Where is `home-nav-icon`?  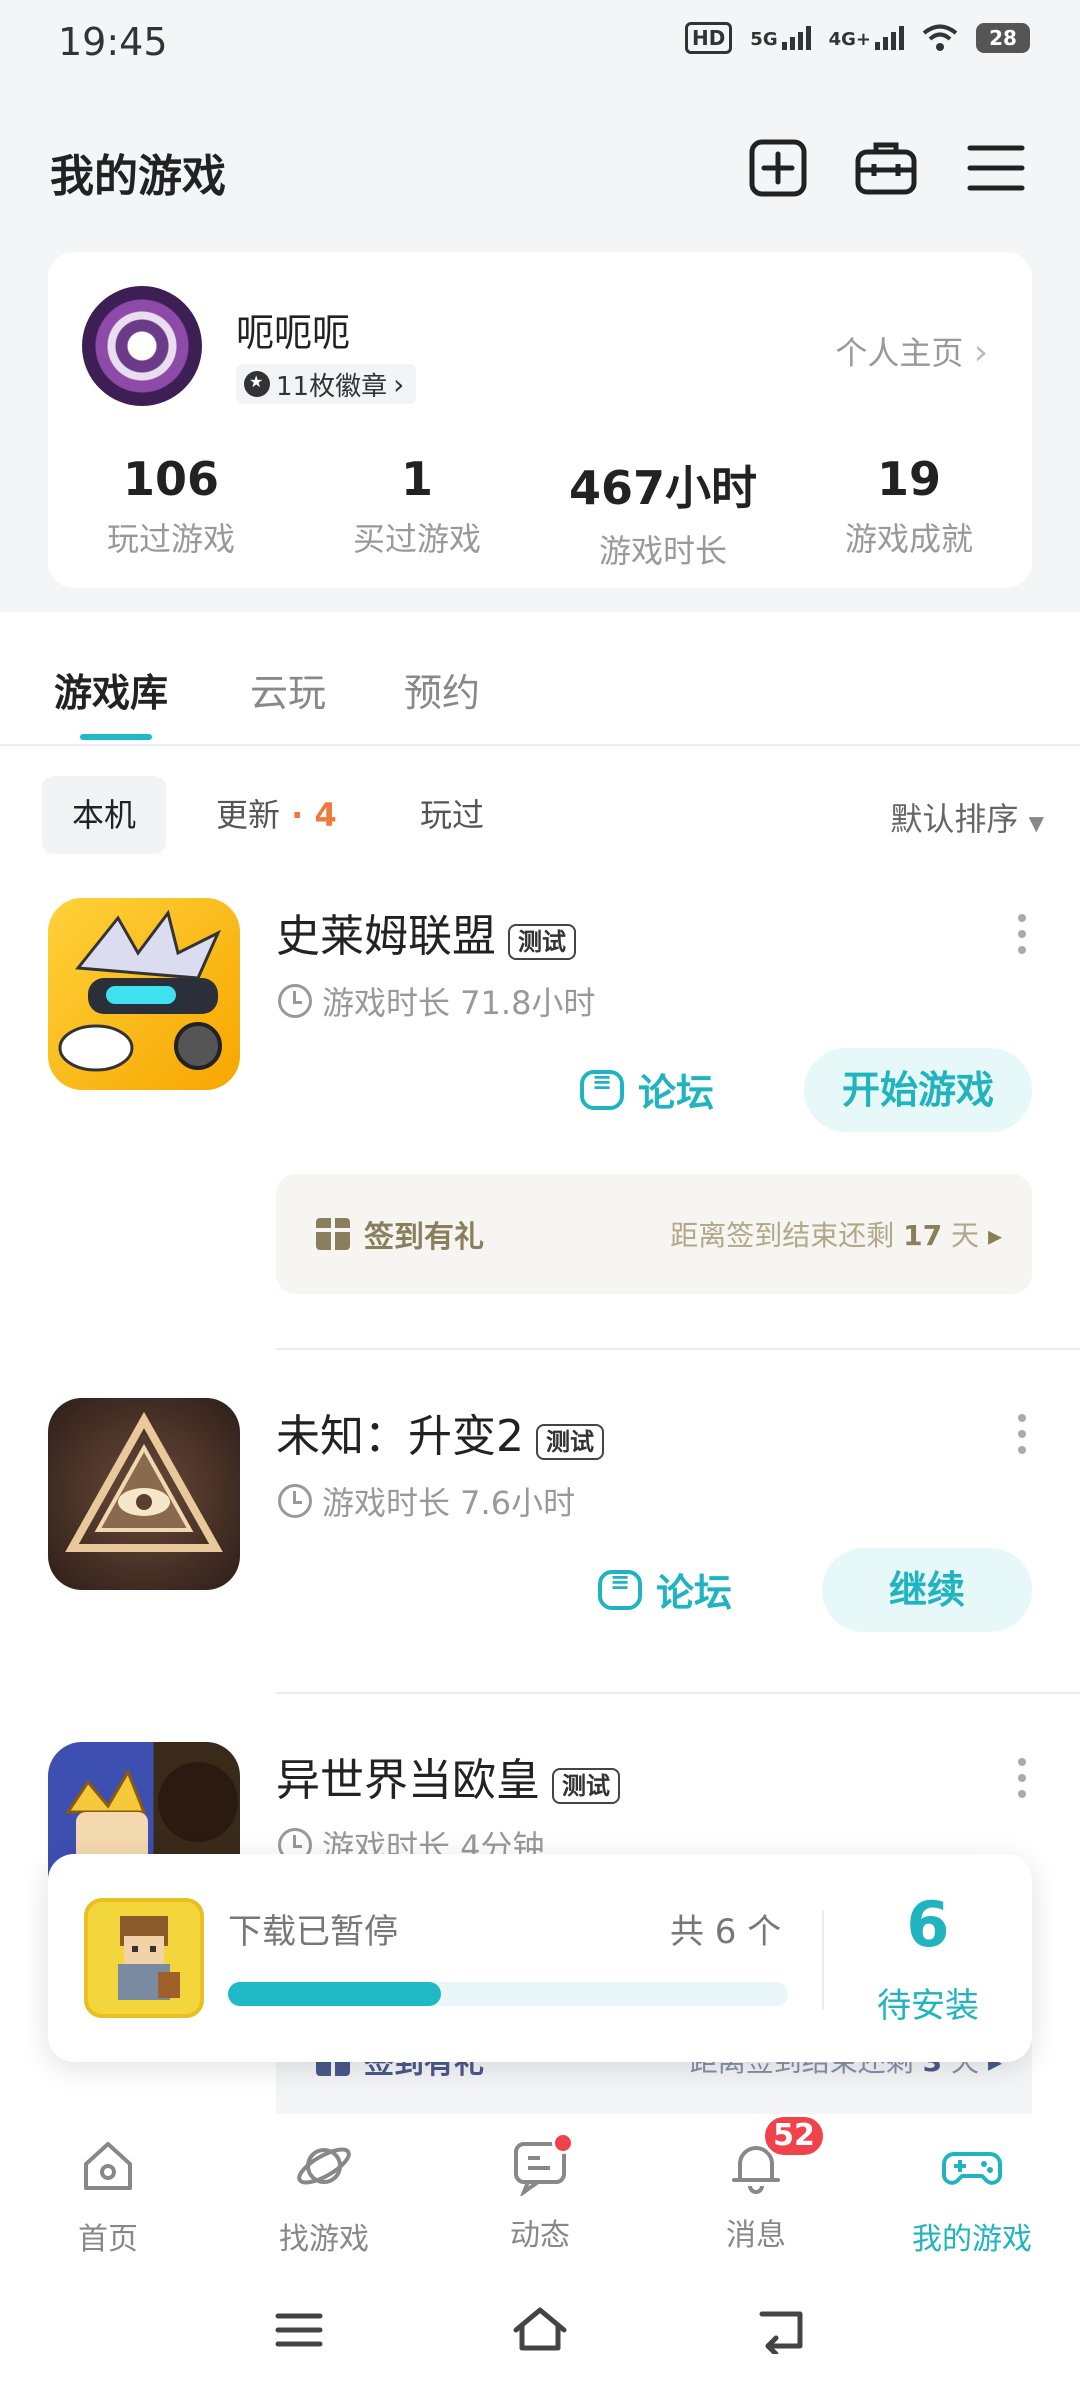
home-nav-icon is located at coordinates (540, 2329).